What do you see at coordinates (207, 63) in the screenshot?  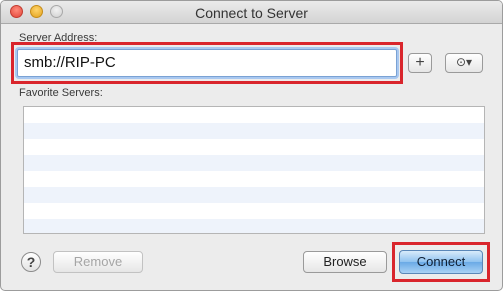 I see `server-address-input: smb://RIP-PC` at bounding box center [207, 63].